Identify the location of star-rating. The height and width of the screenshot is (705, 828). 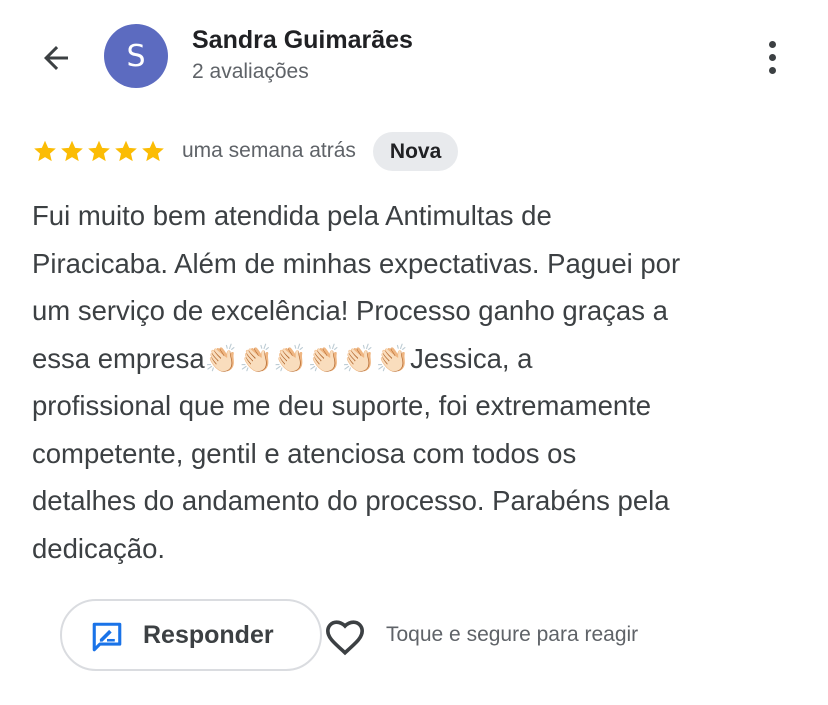
(99, 151).